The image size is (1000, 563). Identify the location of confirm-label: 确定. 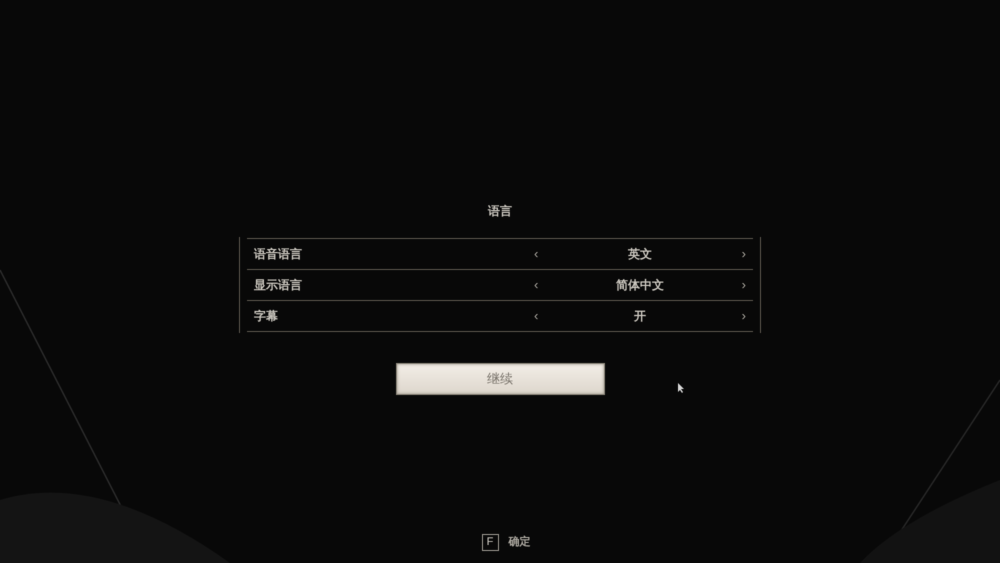
(519, 542).